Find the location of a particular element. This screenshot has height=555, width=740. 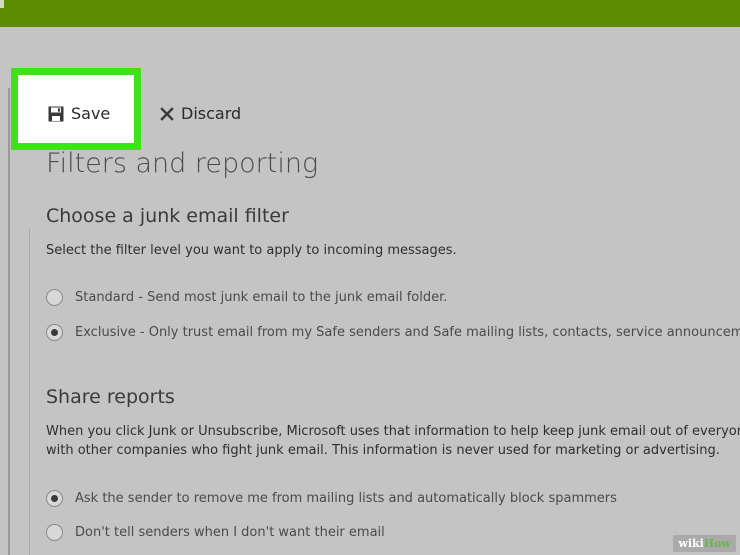

discard-button: Discard is located at coordinates (200, 113).